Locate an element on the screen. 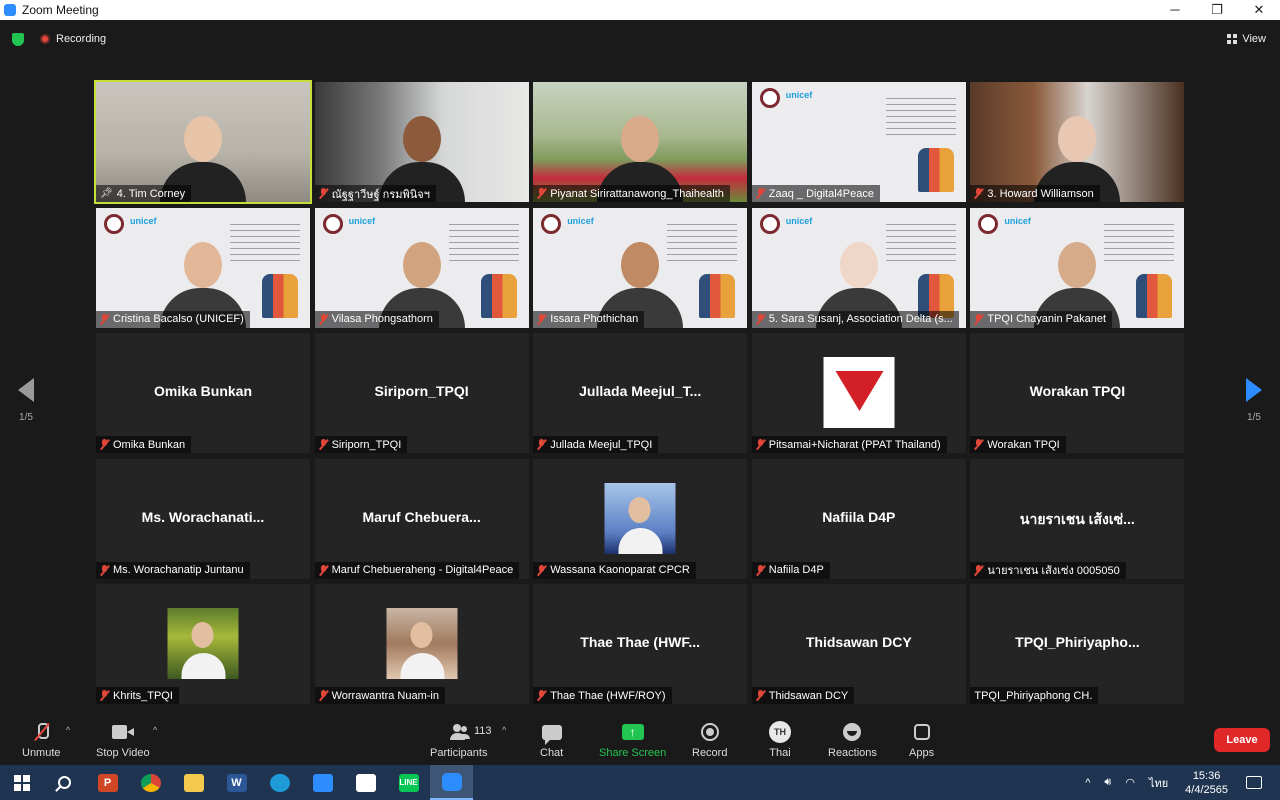  participant-tile: unicef TPQI Chayanin Pakanet is located at coordinates (1077, 267).